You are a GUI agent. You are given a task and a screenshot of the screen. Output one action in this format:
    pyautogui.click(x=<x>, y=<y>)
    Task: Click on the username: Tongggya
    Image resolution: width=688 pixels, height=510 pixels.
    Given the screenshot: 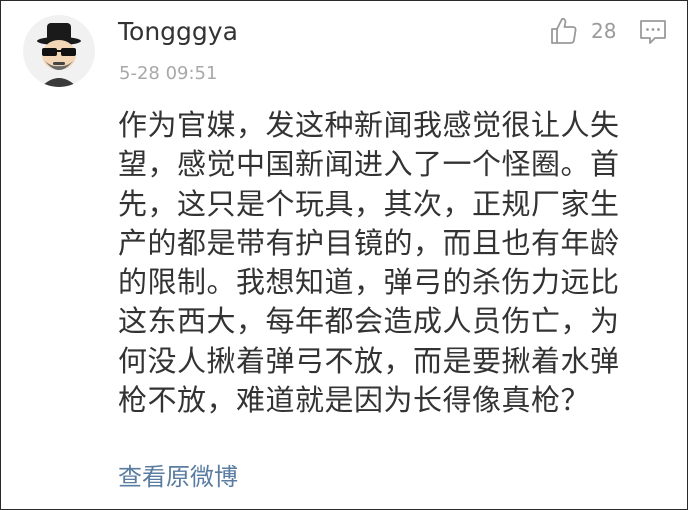 What is the action you would take?
    pyautogui.click(x=178, y=31)
    